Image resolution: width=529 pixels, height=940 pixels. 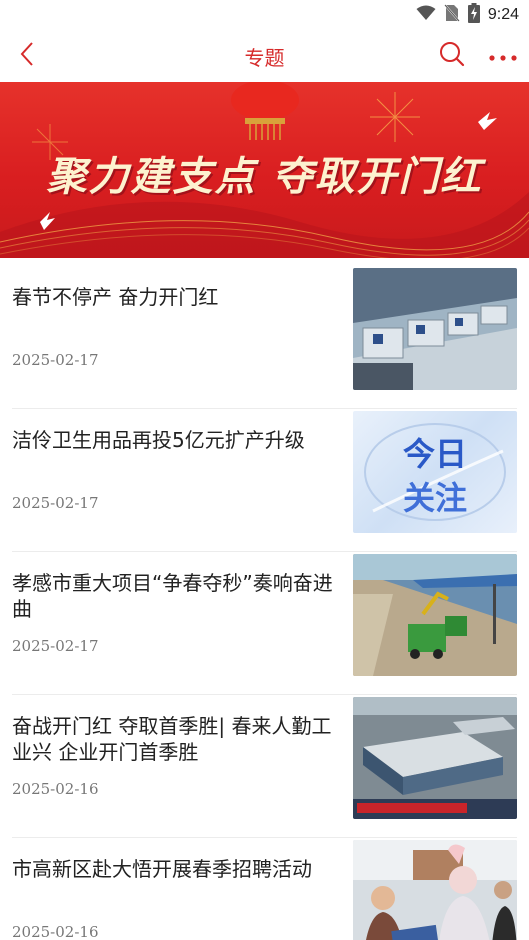 I want to click on banner-headline: 聚力建支点 夺取开门红, so click(x=264, y=176).